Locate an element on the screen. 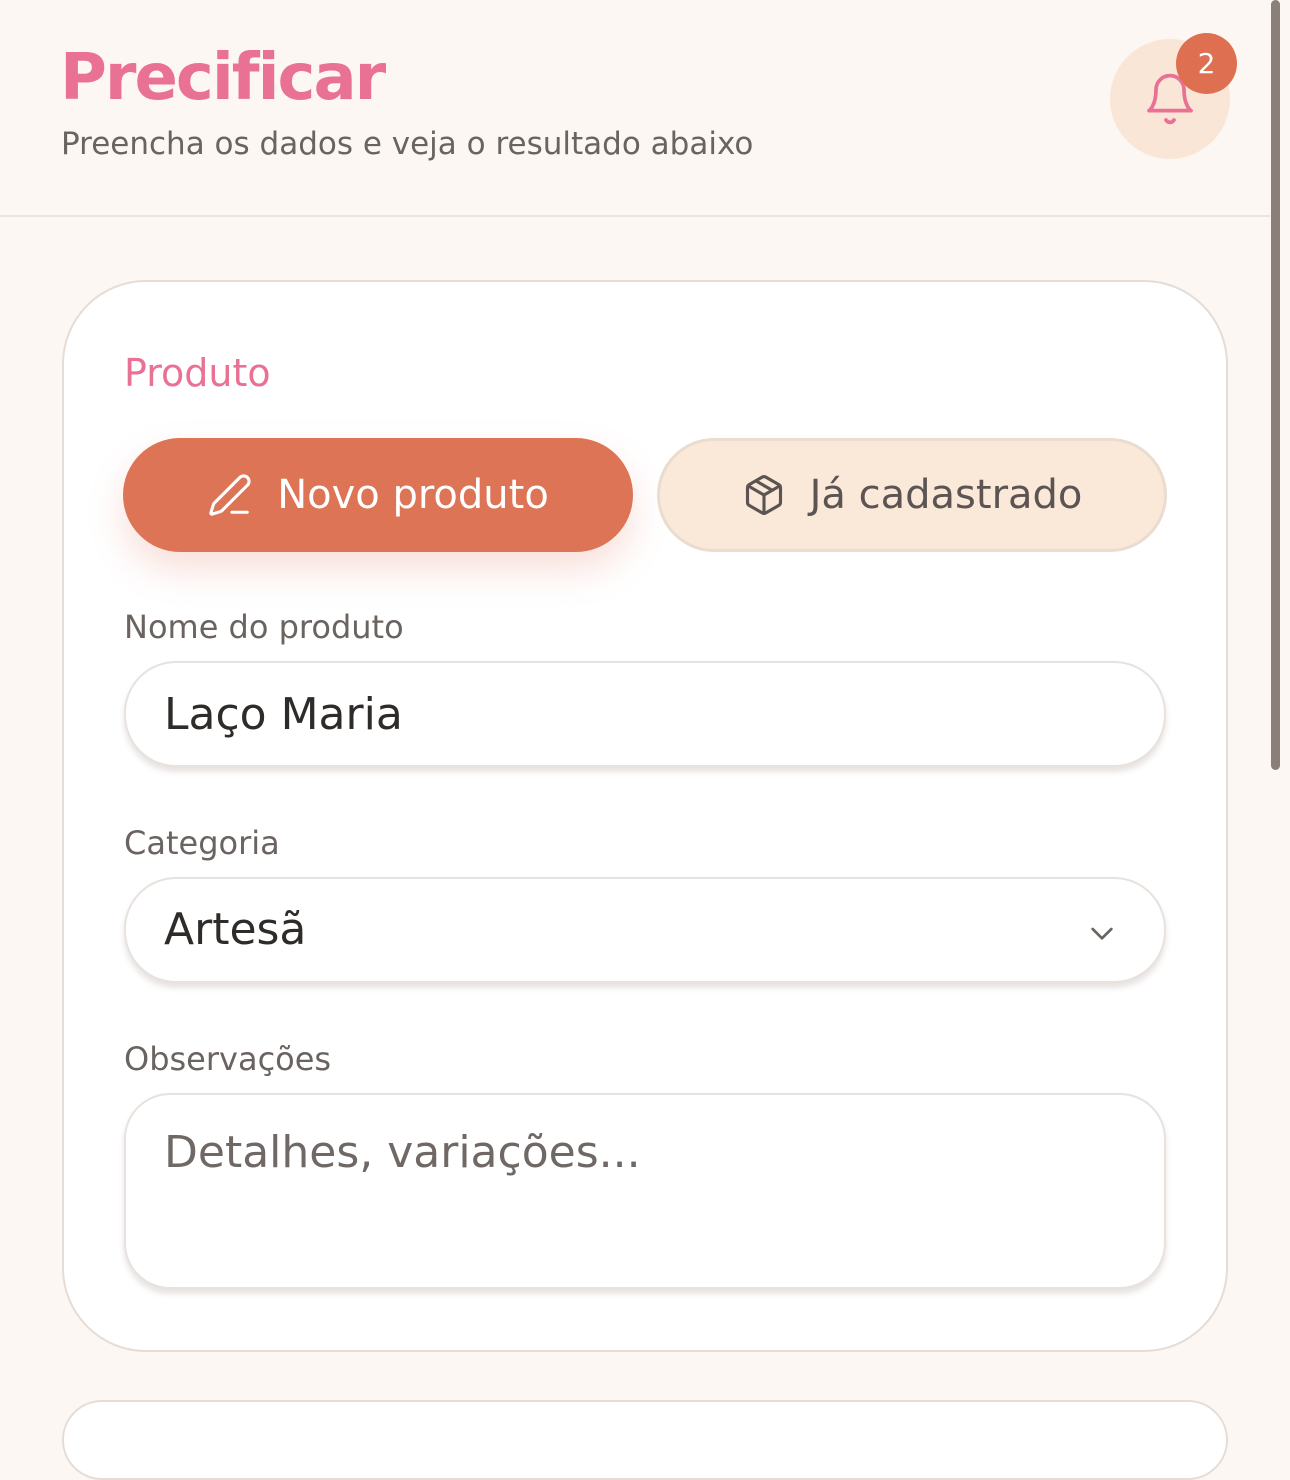 This screenshot has width=1290, height=1480. product-name-input is located at coordinates (645, 714).